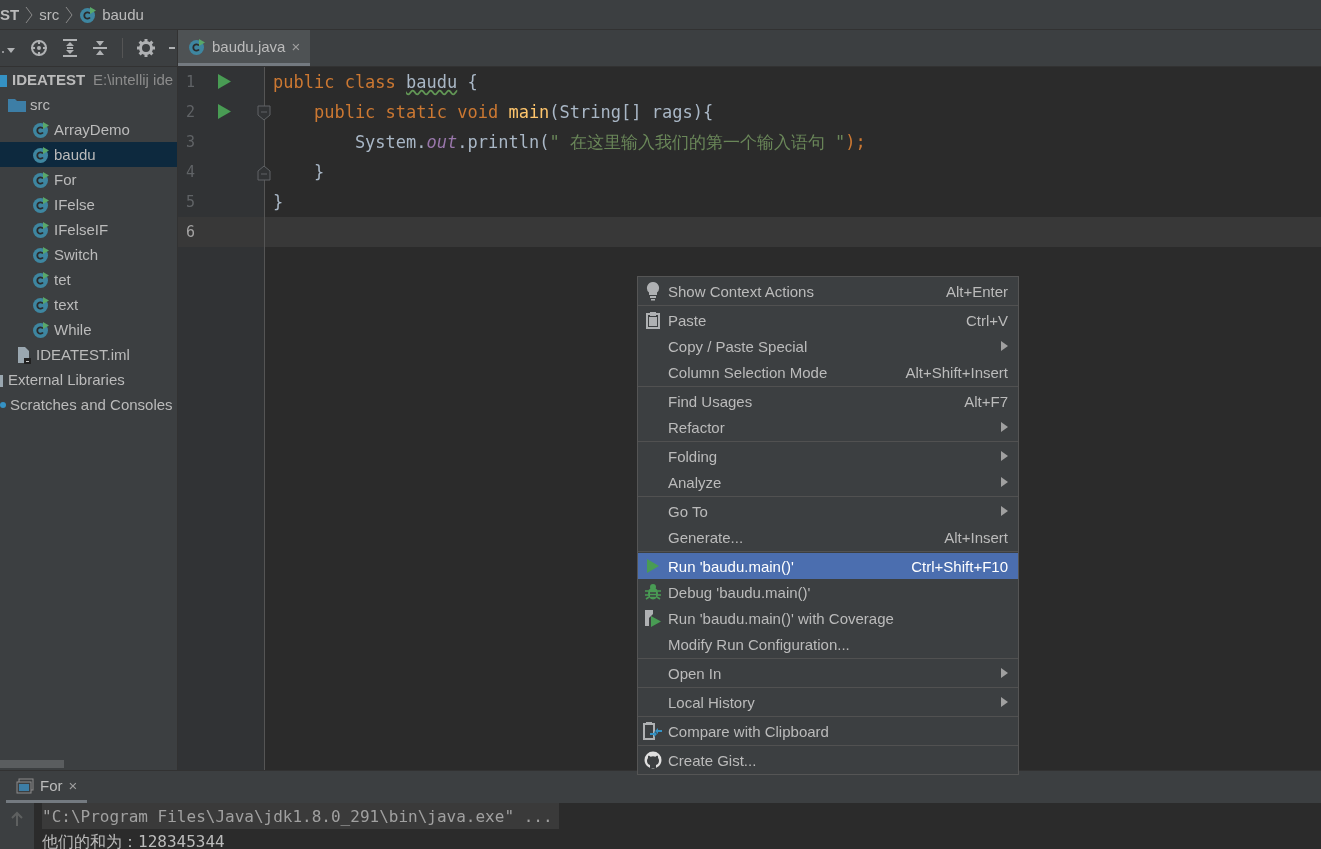 Image resolution: width=1321 pixels, height=849 pixels. What do you see at coordinates (828, 731) in the screenshot?
I see `menu-item: Compare with Clipboard` at bounding box center [828, 731].